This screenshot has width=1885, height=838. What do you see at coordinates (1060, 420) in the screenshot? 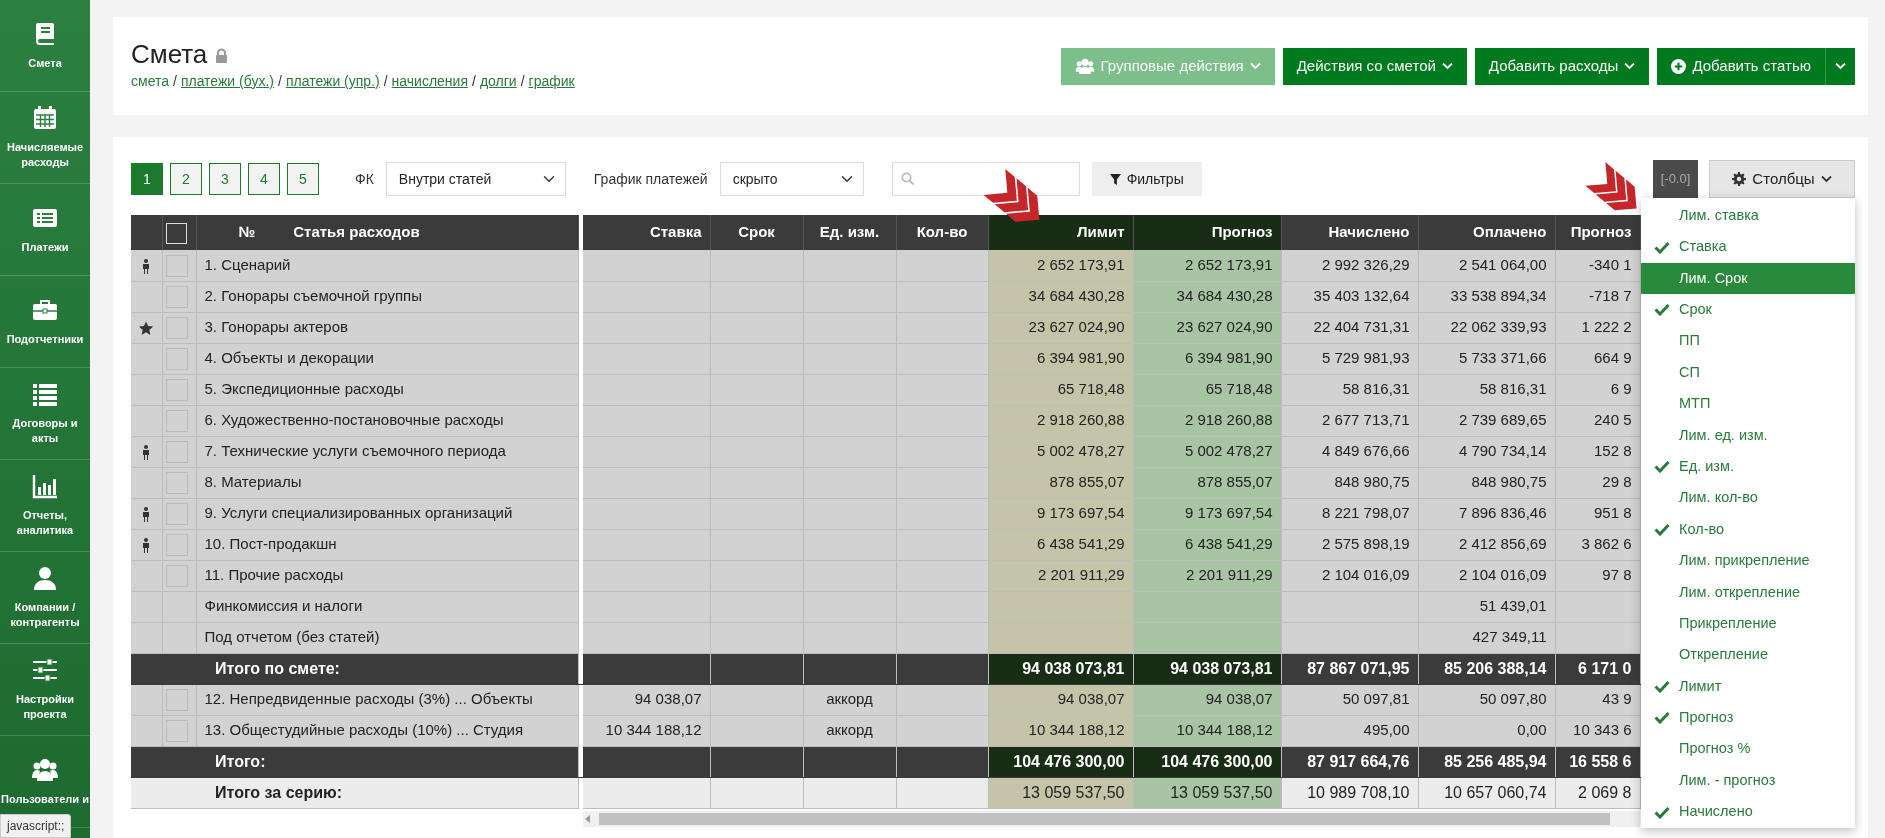
I see `table-cell: 2 918 260,88` at bounding box center [1060, 420].